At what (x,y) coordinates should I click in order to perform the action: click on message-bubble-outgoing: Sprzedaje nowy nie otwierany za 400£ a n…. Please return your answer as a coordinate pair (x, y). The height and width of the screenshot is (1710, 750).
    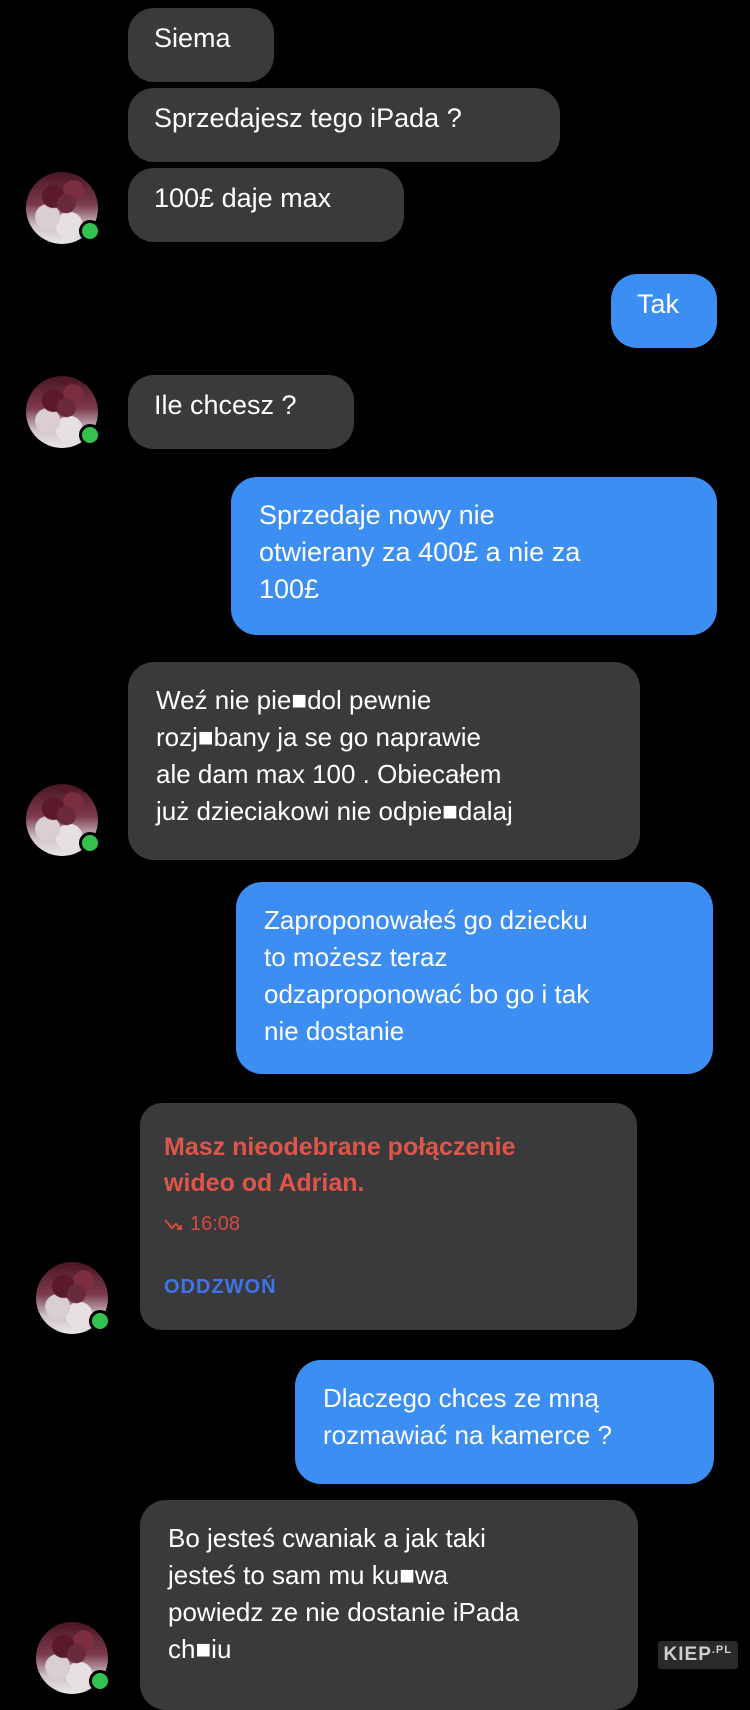
    Looking at the image, I should click on (474, 556).